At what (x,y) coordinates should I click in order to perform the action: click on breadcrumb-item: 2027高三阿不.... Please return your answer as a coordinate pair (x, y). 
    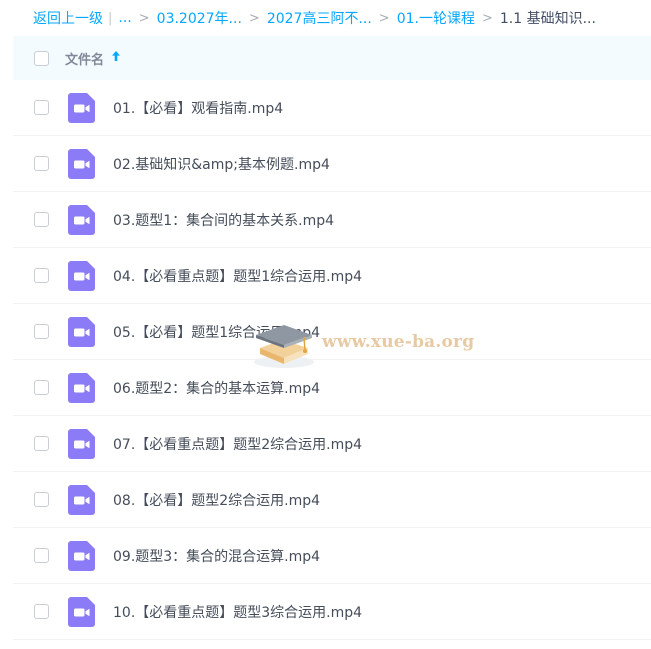
    Looking at the image, I should click on (319, 18).